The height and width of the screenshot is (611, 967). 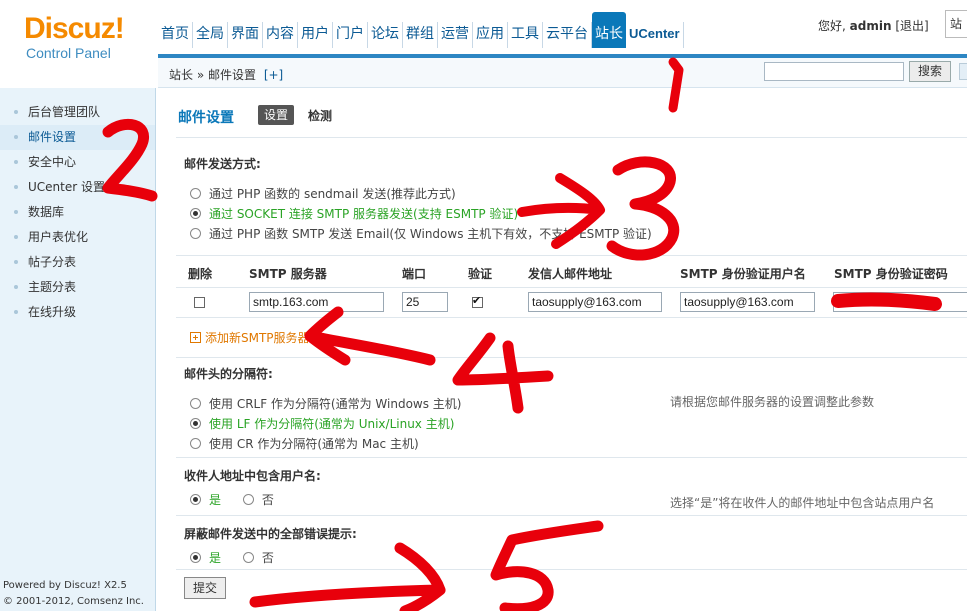 I want to click on option-label: 使用 CRLF 作为分隔符(通常为 Windows 主机), so click(x=335, y=404).